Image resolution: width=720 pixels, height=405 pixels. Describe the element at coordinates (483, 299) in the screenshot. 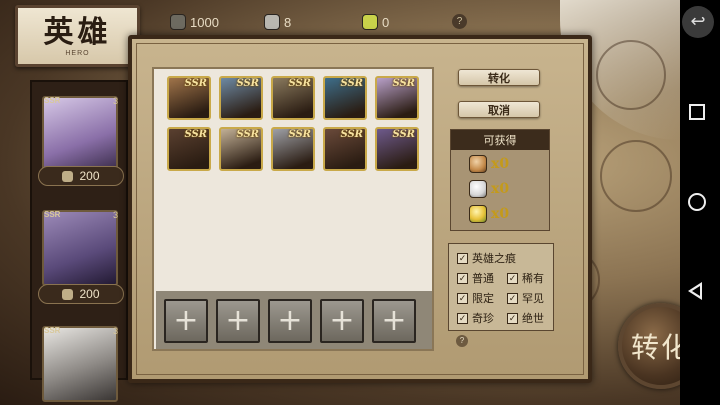

I see `filter-label: 限定` at that location.